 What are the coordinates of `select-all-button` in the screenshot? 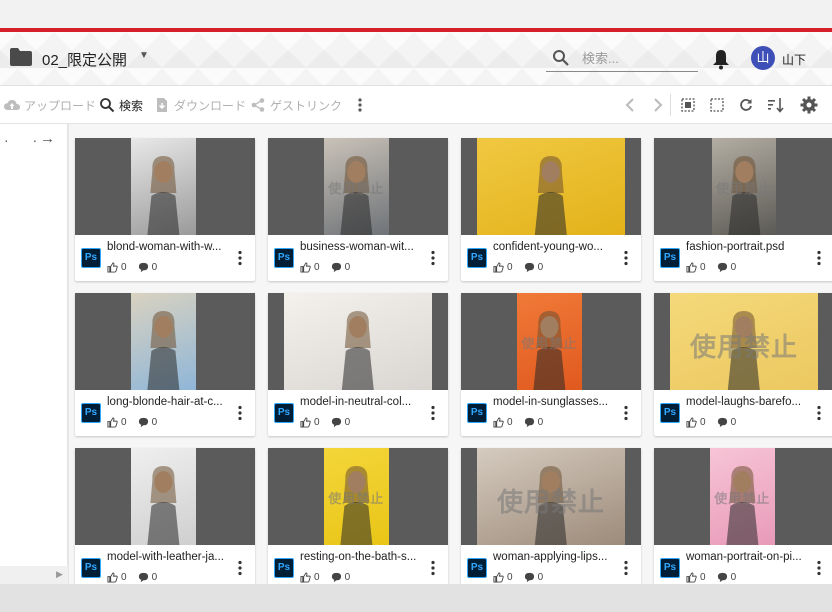 It's located at (688, 105).